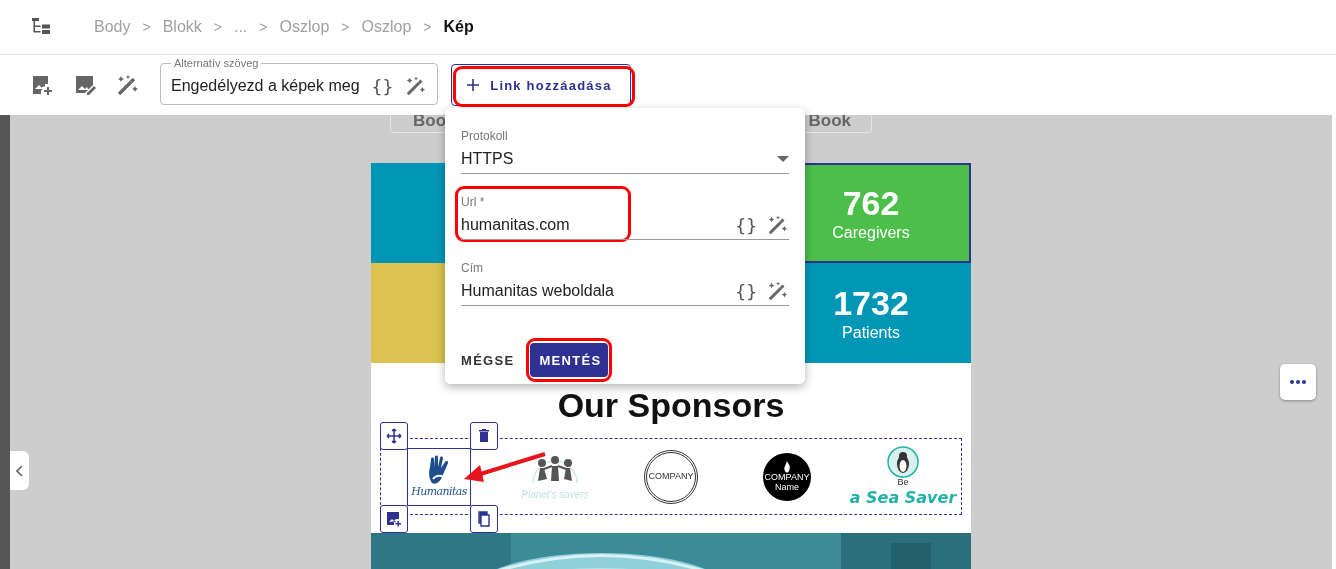  I want to click on more-button, so click(1298, 382).